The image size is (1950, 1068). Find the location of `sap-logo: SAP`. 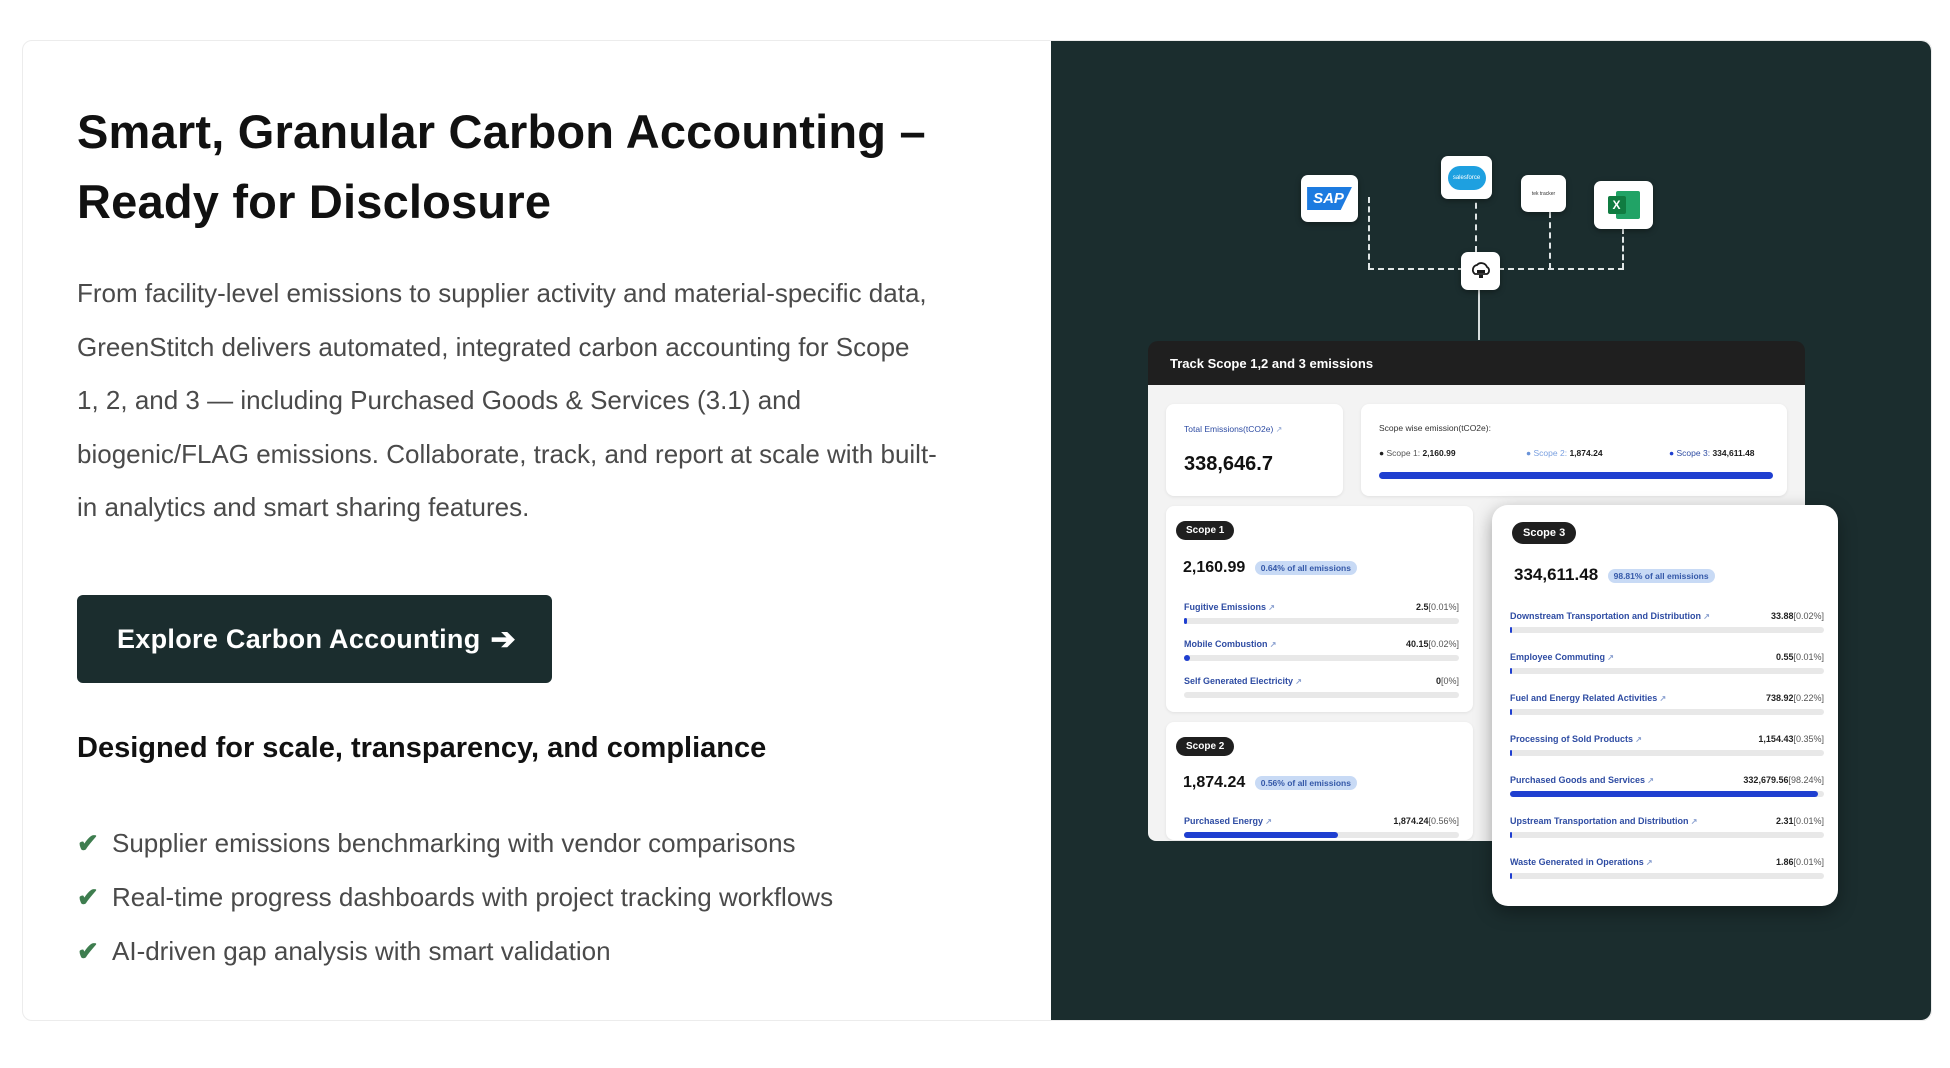

sap-logo: SAP is located at coordinates (1329, 198).